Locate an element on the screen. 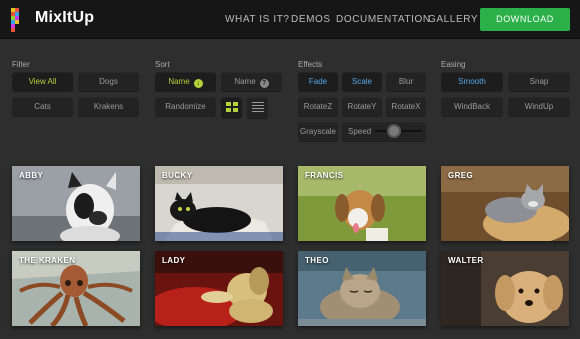  card-caption: WALTER is located at coordinates (466, 260).